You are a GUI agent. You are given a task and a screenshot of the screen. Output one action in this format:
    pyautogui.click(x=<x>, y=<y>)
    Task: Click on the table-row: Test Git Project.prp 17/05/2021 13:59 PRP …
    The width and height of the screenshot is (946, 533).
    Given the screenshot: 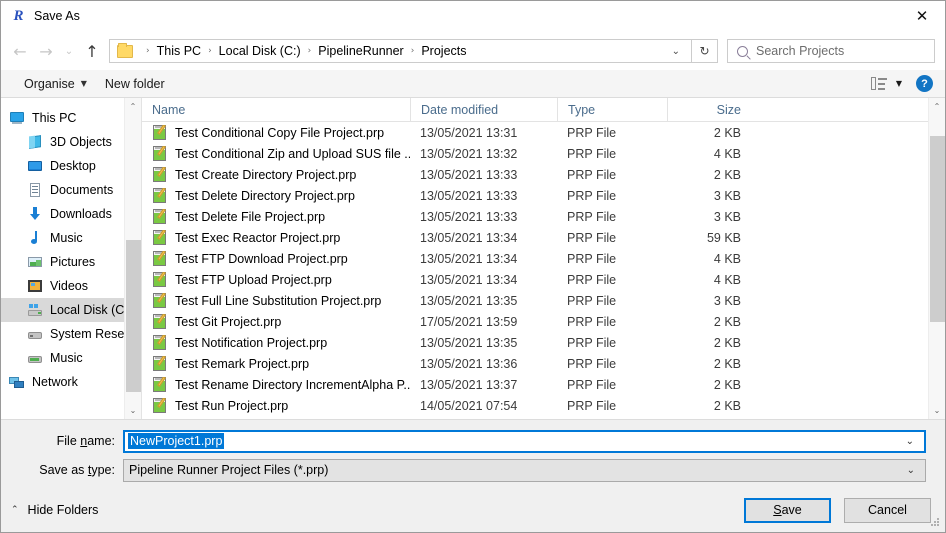 What is the action you would take?
    pyautogui.click(x=543, y=321)
    